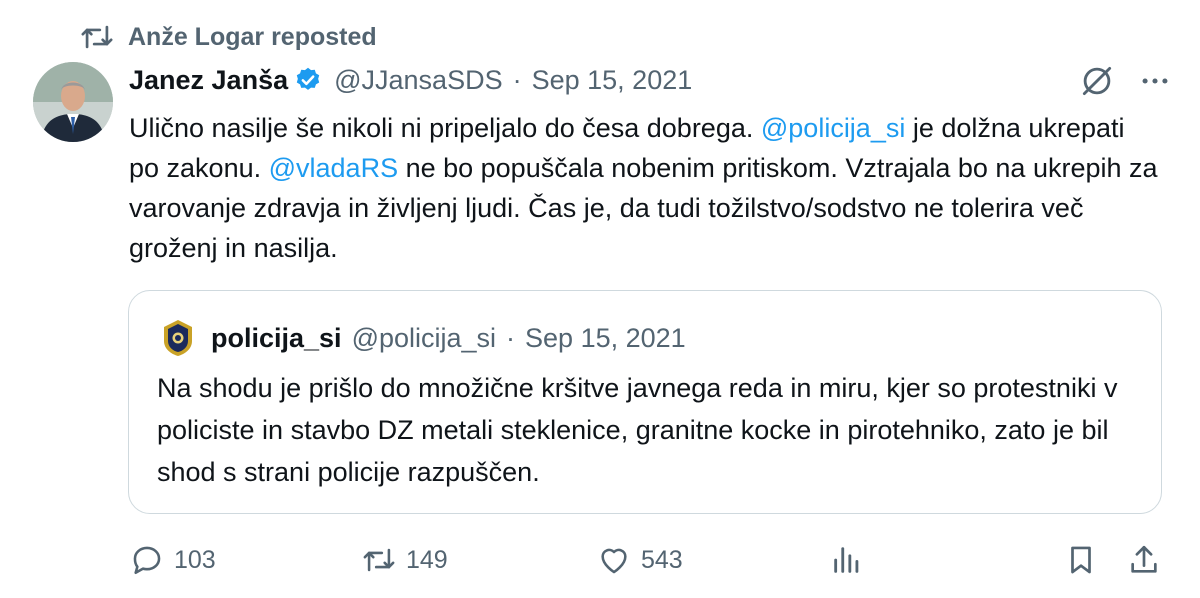 This screenshot has width=1200, height=598. I want to click on share-button, so click(1144, 560).